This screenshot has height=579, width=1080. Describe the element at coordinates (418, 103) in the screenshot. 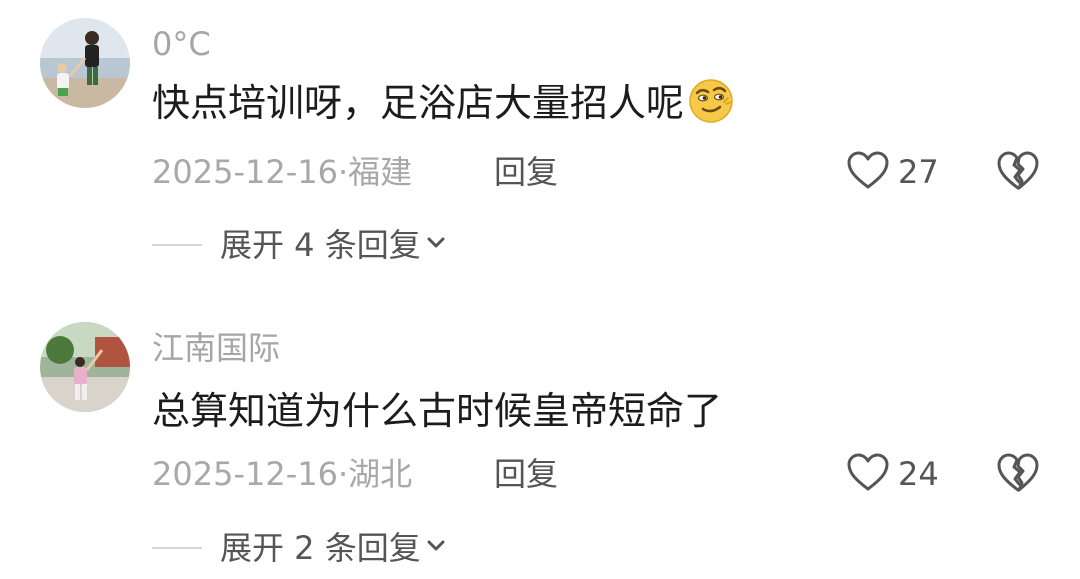

I see `comment-text-body: 快点培训呀，足浴店大量招人呢` at that location.